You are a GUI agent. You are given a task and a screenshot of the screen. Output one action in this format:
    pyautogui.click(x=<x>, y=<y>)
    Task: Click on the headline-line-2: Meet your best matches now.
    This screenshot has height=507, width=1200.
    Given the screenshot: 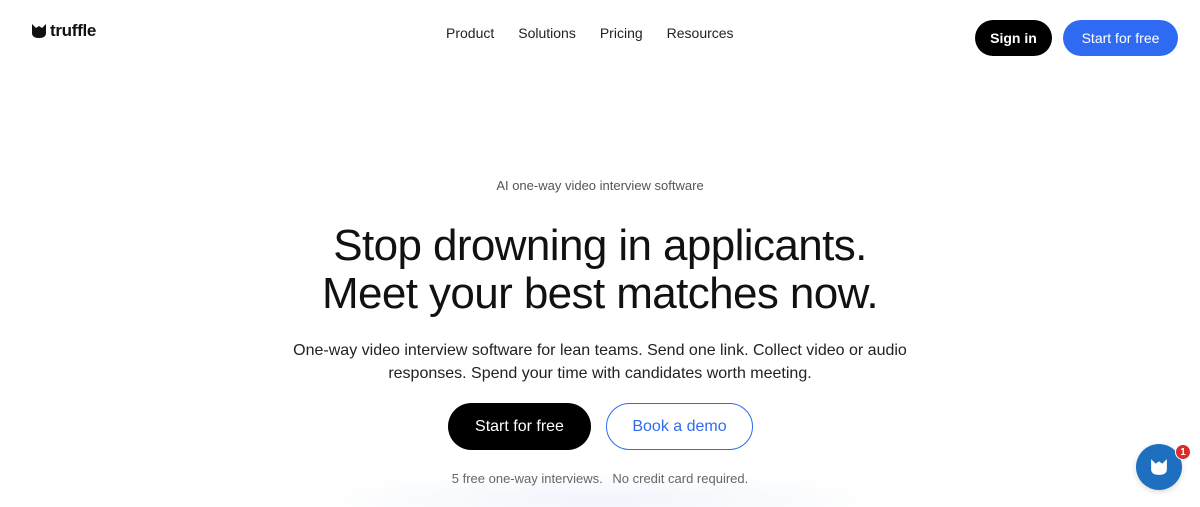 What is the action you would take?
    pyautogui.click(x=600, y=293)
    